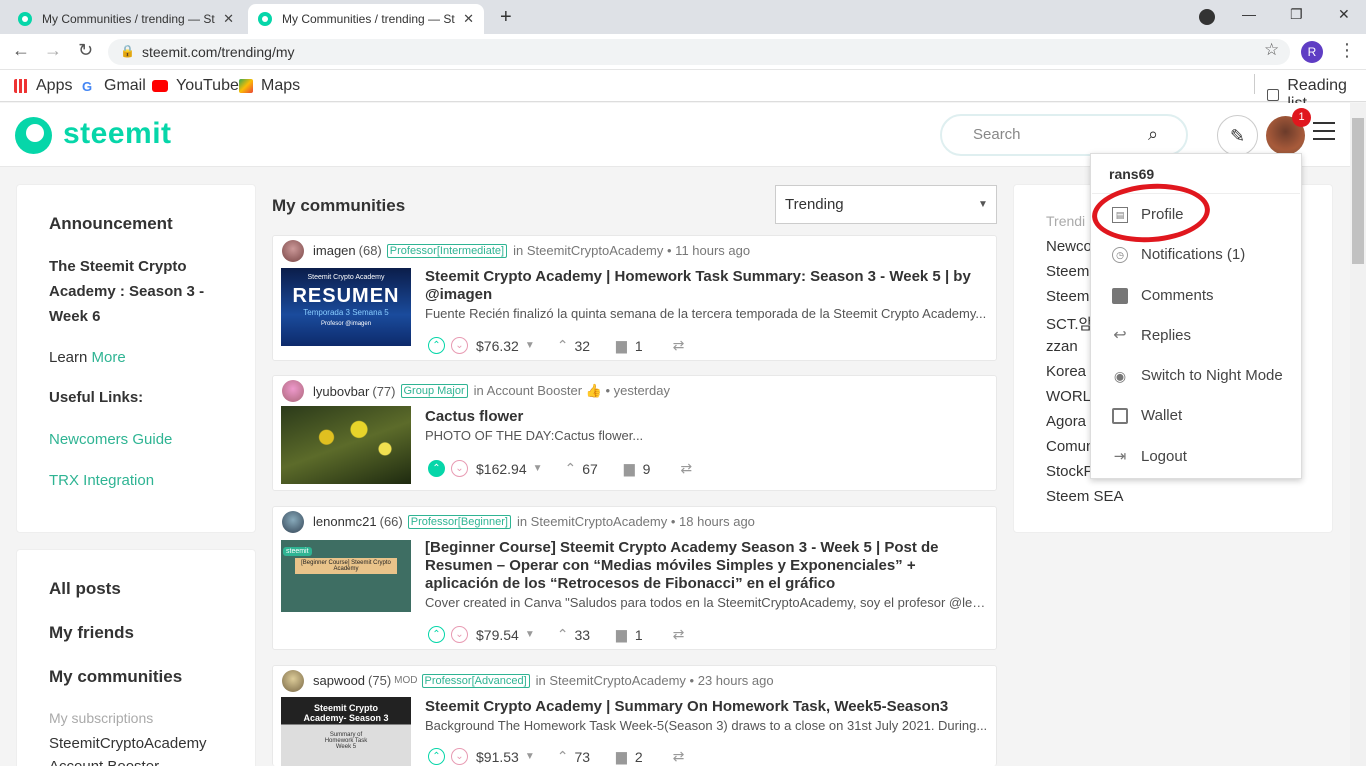  I want to click on steemit-logo-icon, so click(33, 135).